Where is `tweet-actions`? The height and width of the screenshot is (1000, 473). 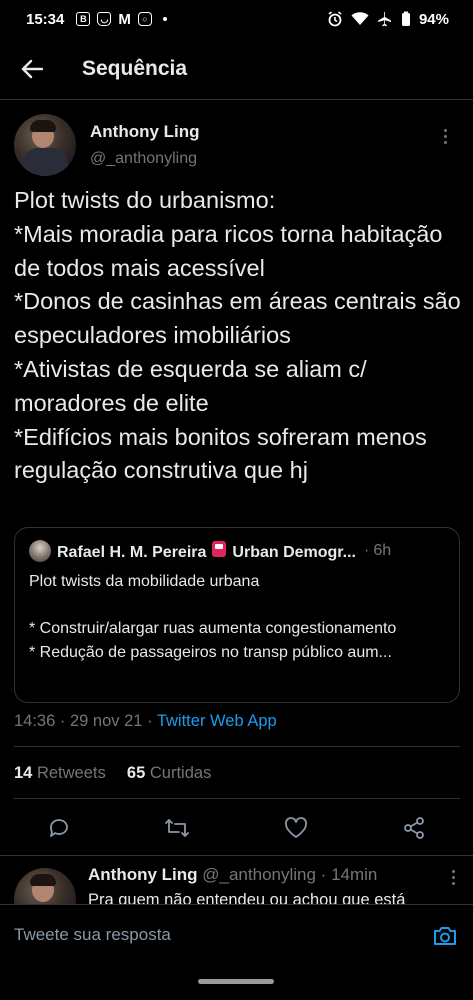 tweet-actions is located at coordinates (236, 828).